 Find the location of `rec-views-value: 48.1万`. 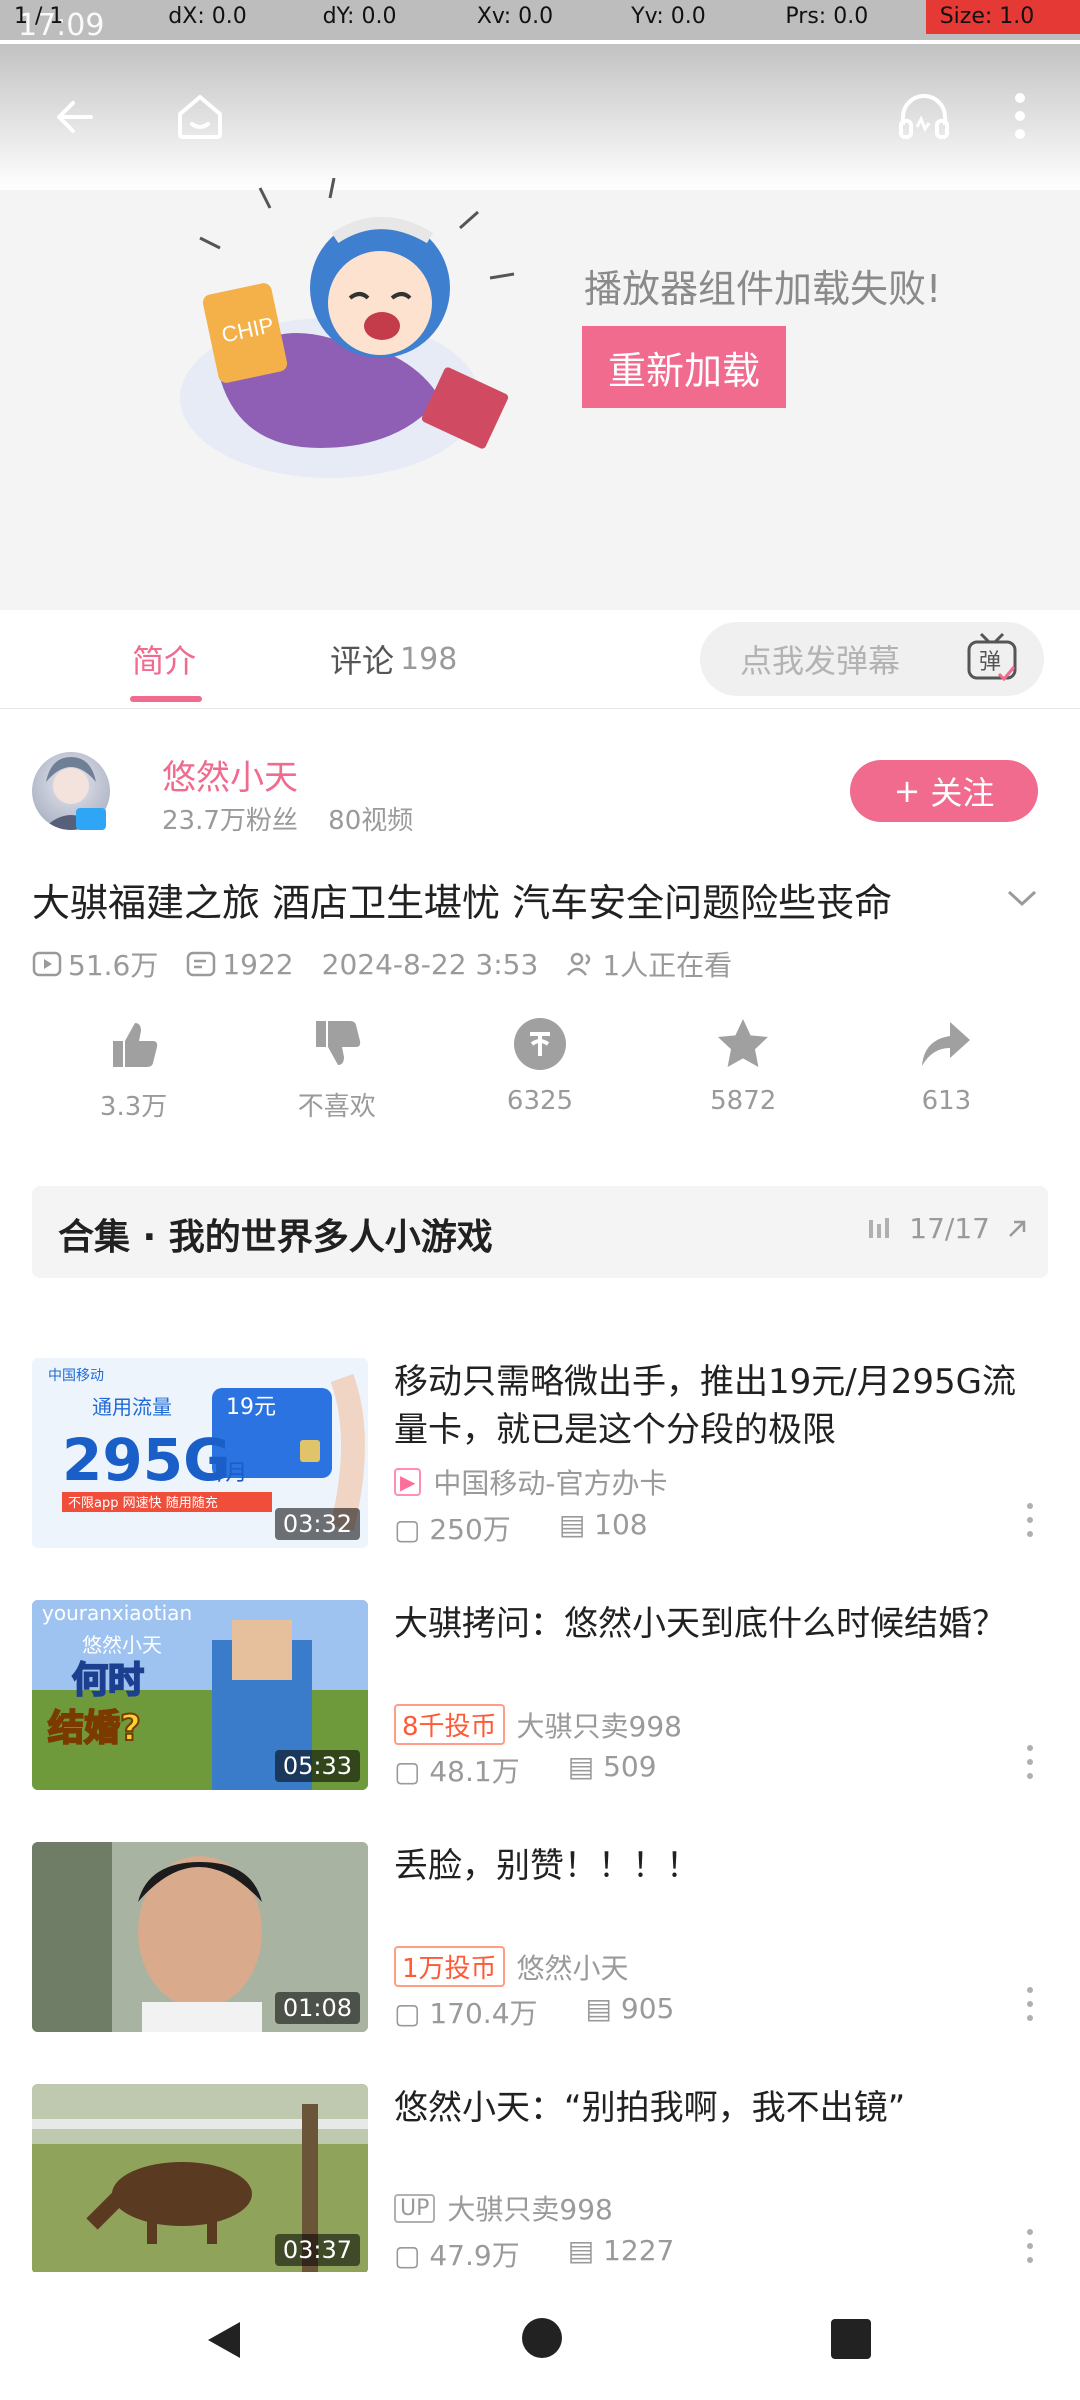

rec-views-value: 48.1万 is located at coordinates (474, 1771).